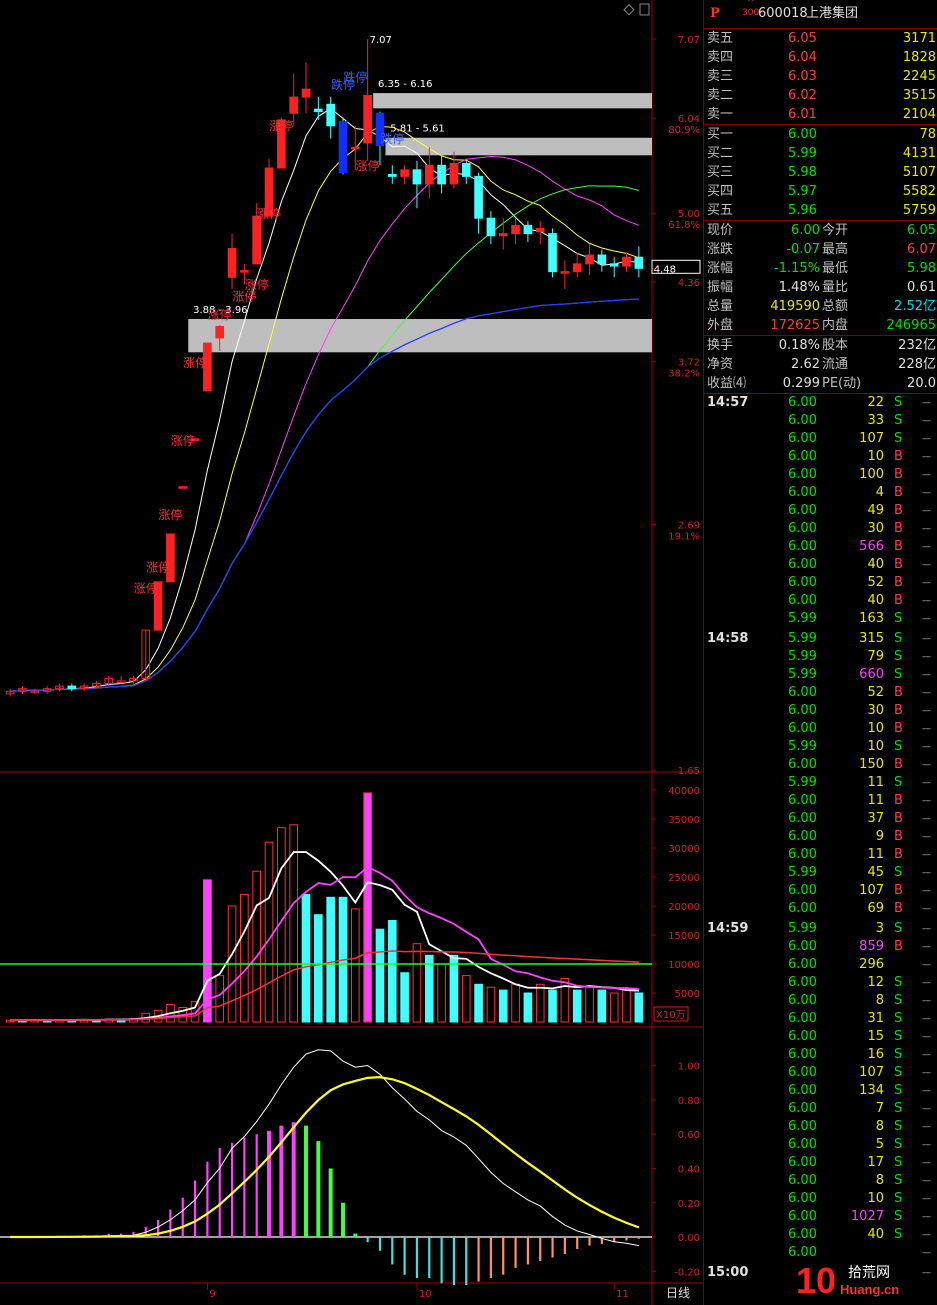  Describe the element at coordinates (720, 210) in the screenshot. I see `bid-label: 买五` at that location.